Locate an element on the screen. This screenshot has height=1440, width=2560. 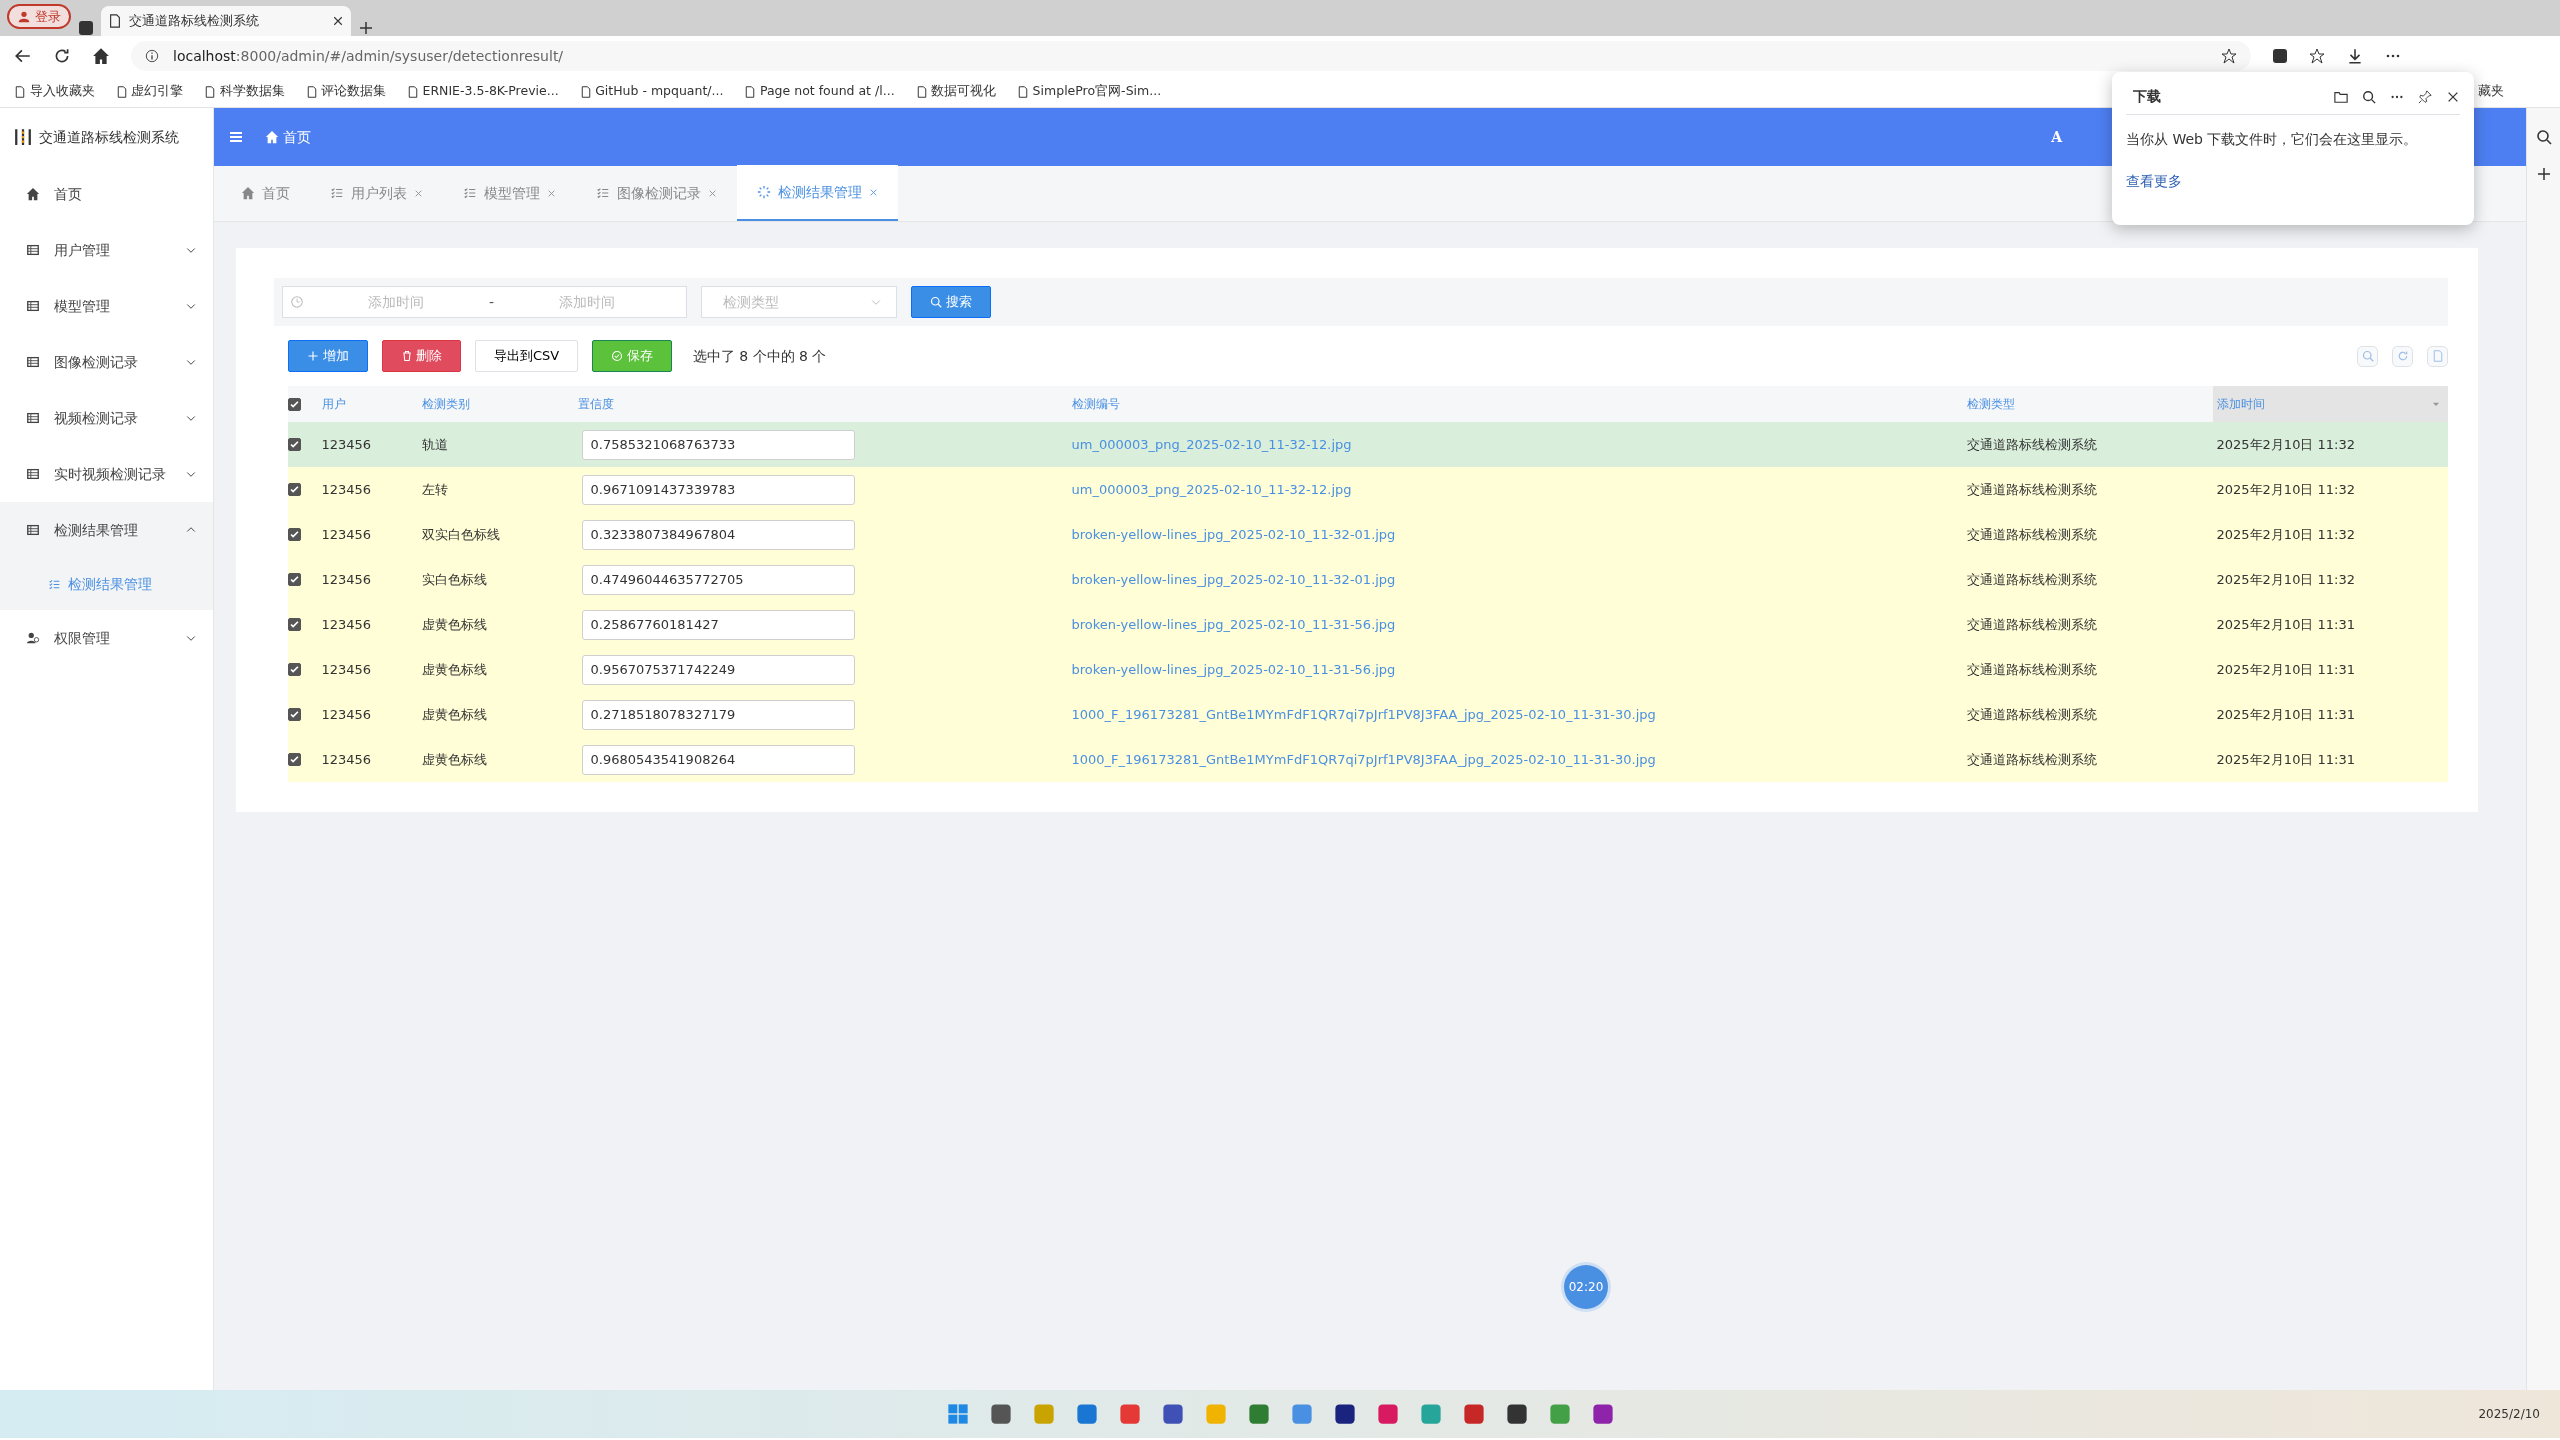
table-cell: 2025年2月10日 11:31 is located at coordinates (2285, 714).